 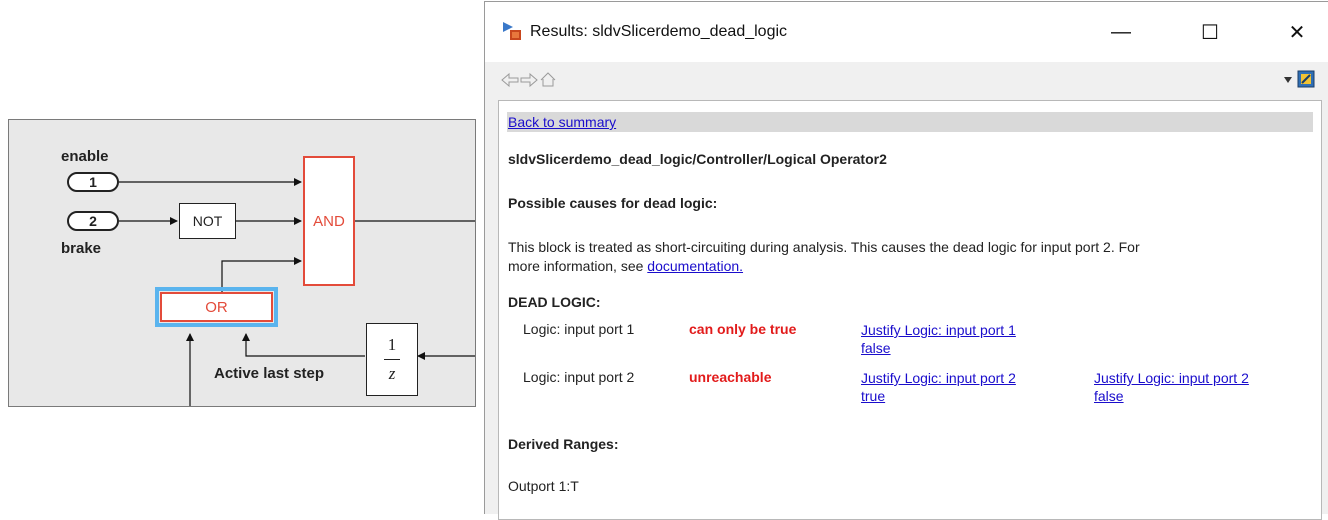 What do you see at coordinates (392, 344) in the screenshot?
I see `unit-delay-numerator: 1` at bounding box center [392, 344].